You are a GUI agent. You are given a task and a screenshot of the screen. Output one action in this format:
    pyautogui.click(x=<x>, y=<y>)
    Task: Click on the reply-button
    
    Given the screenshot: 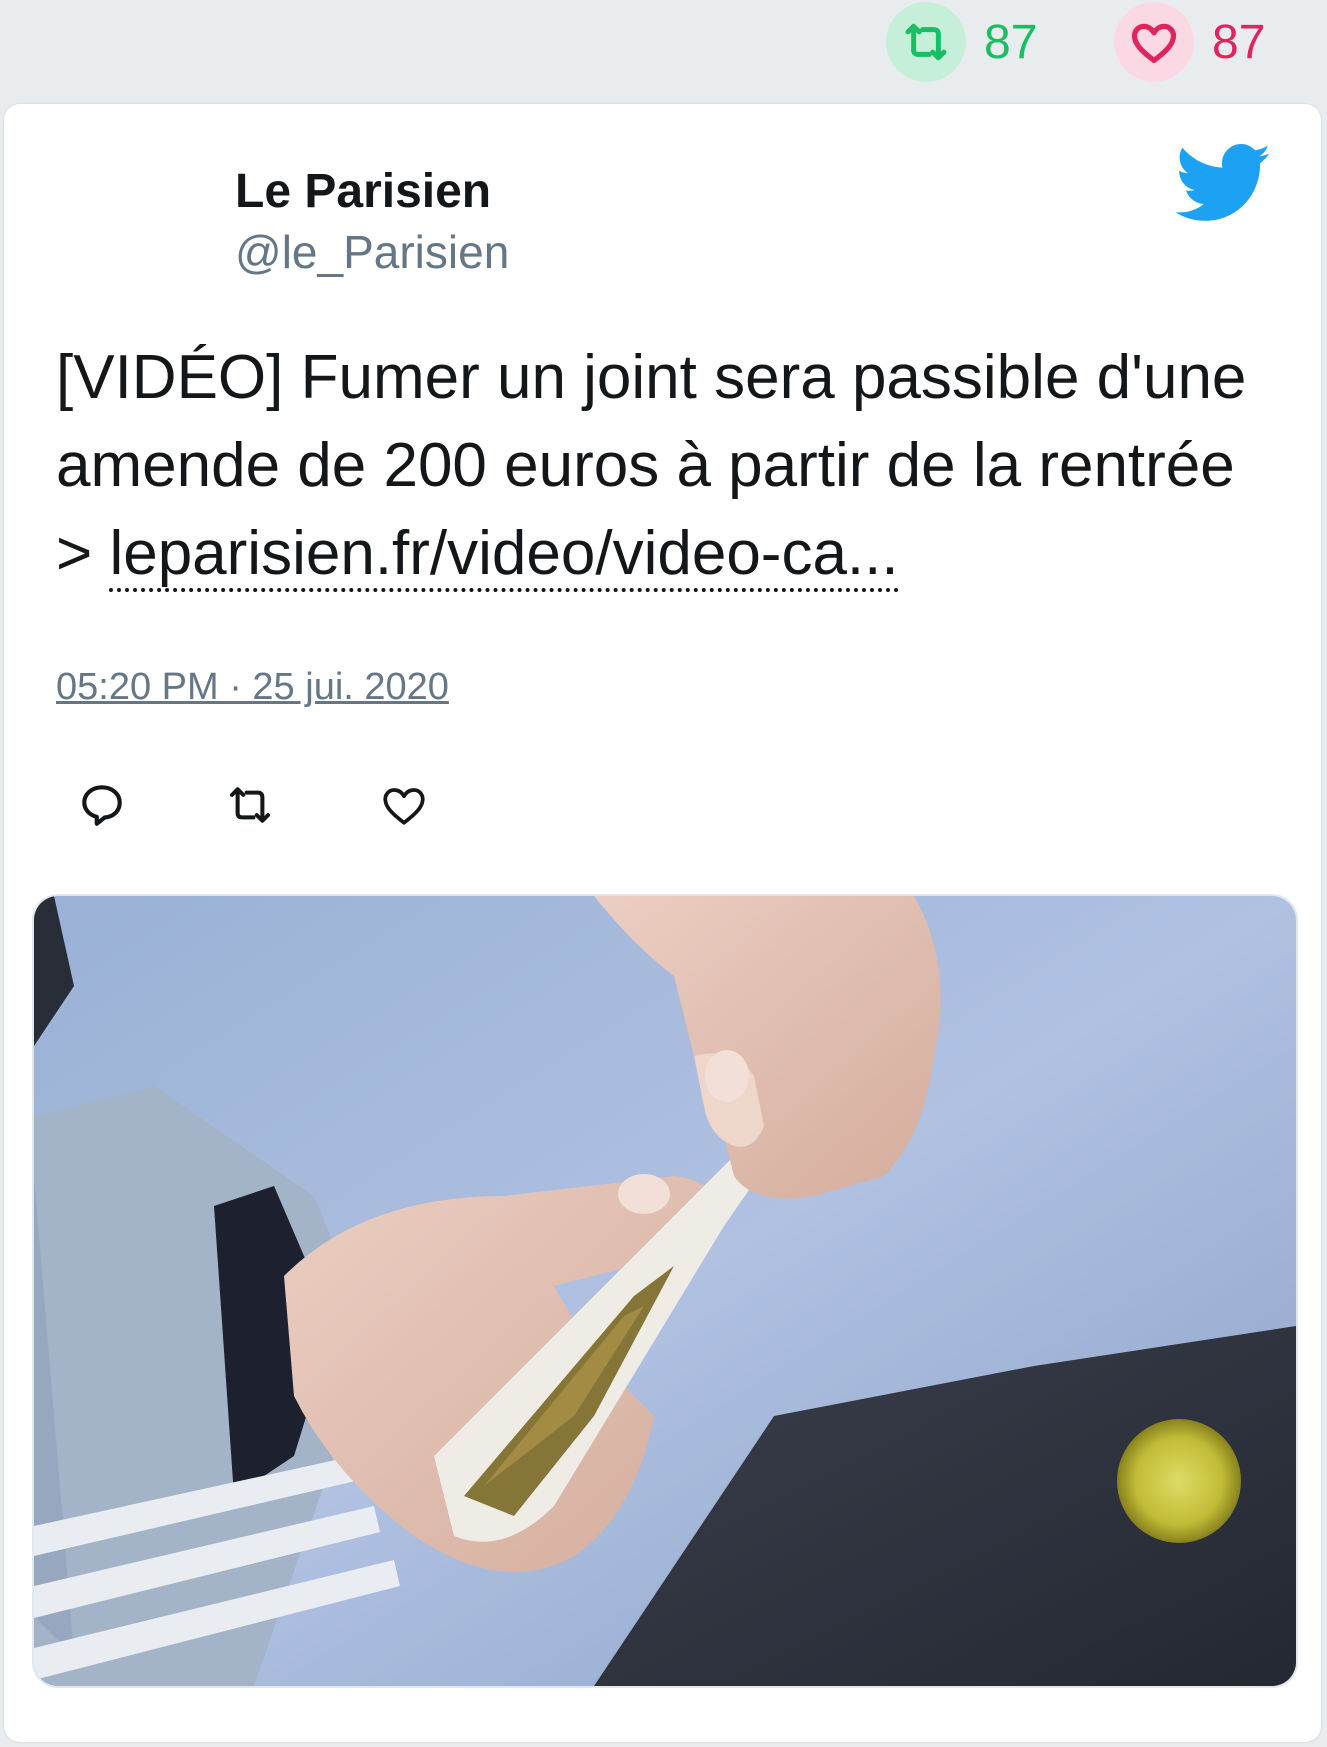 What is the action you would take?
    pyautogui.click(x=102, y=807)
    